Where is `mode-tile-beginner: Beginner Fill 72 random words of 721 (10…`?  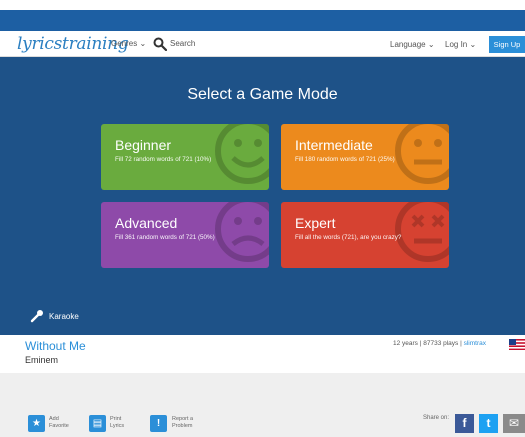 mode-tile-beginner: Beginner Fill 72 random words of 721 (10… is located at coordinates (185, 157).